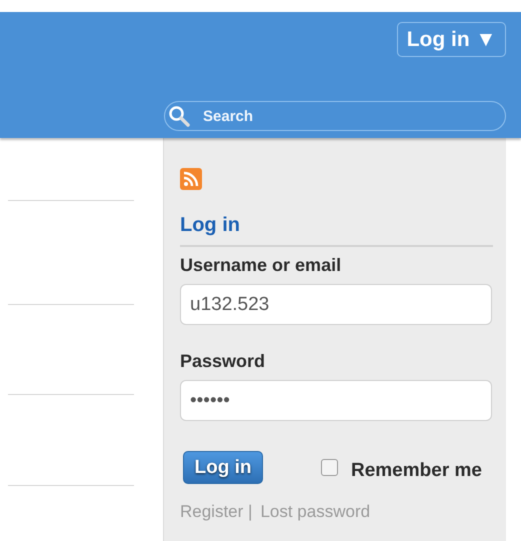 This screenshot has height=541, width=521. What do you see at coordinates (416, 471) in the screenshot?
I see `checkbox-label: Remember me` at bounding box center [416, 471].